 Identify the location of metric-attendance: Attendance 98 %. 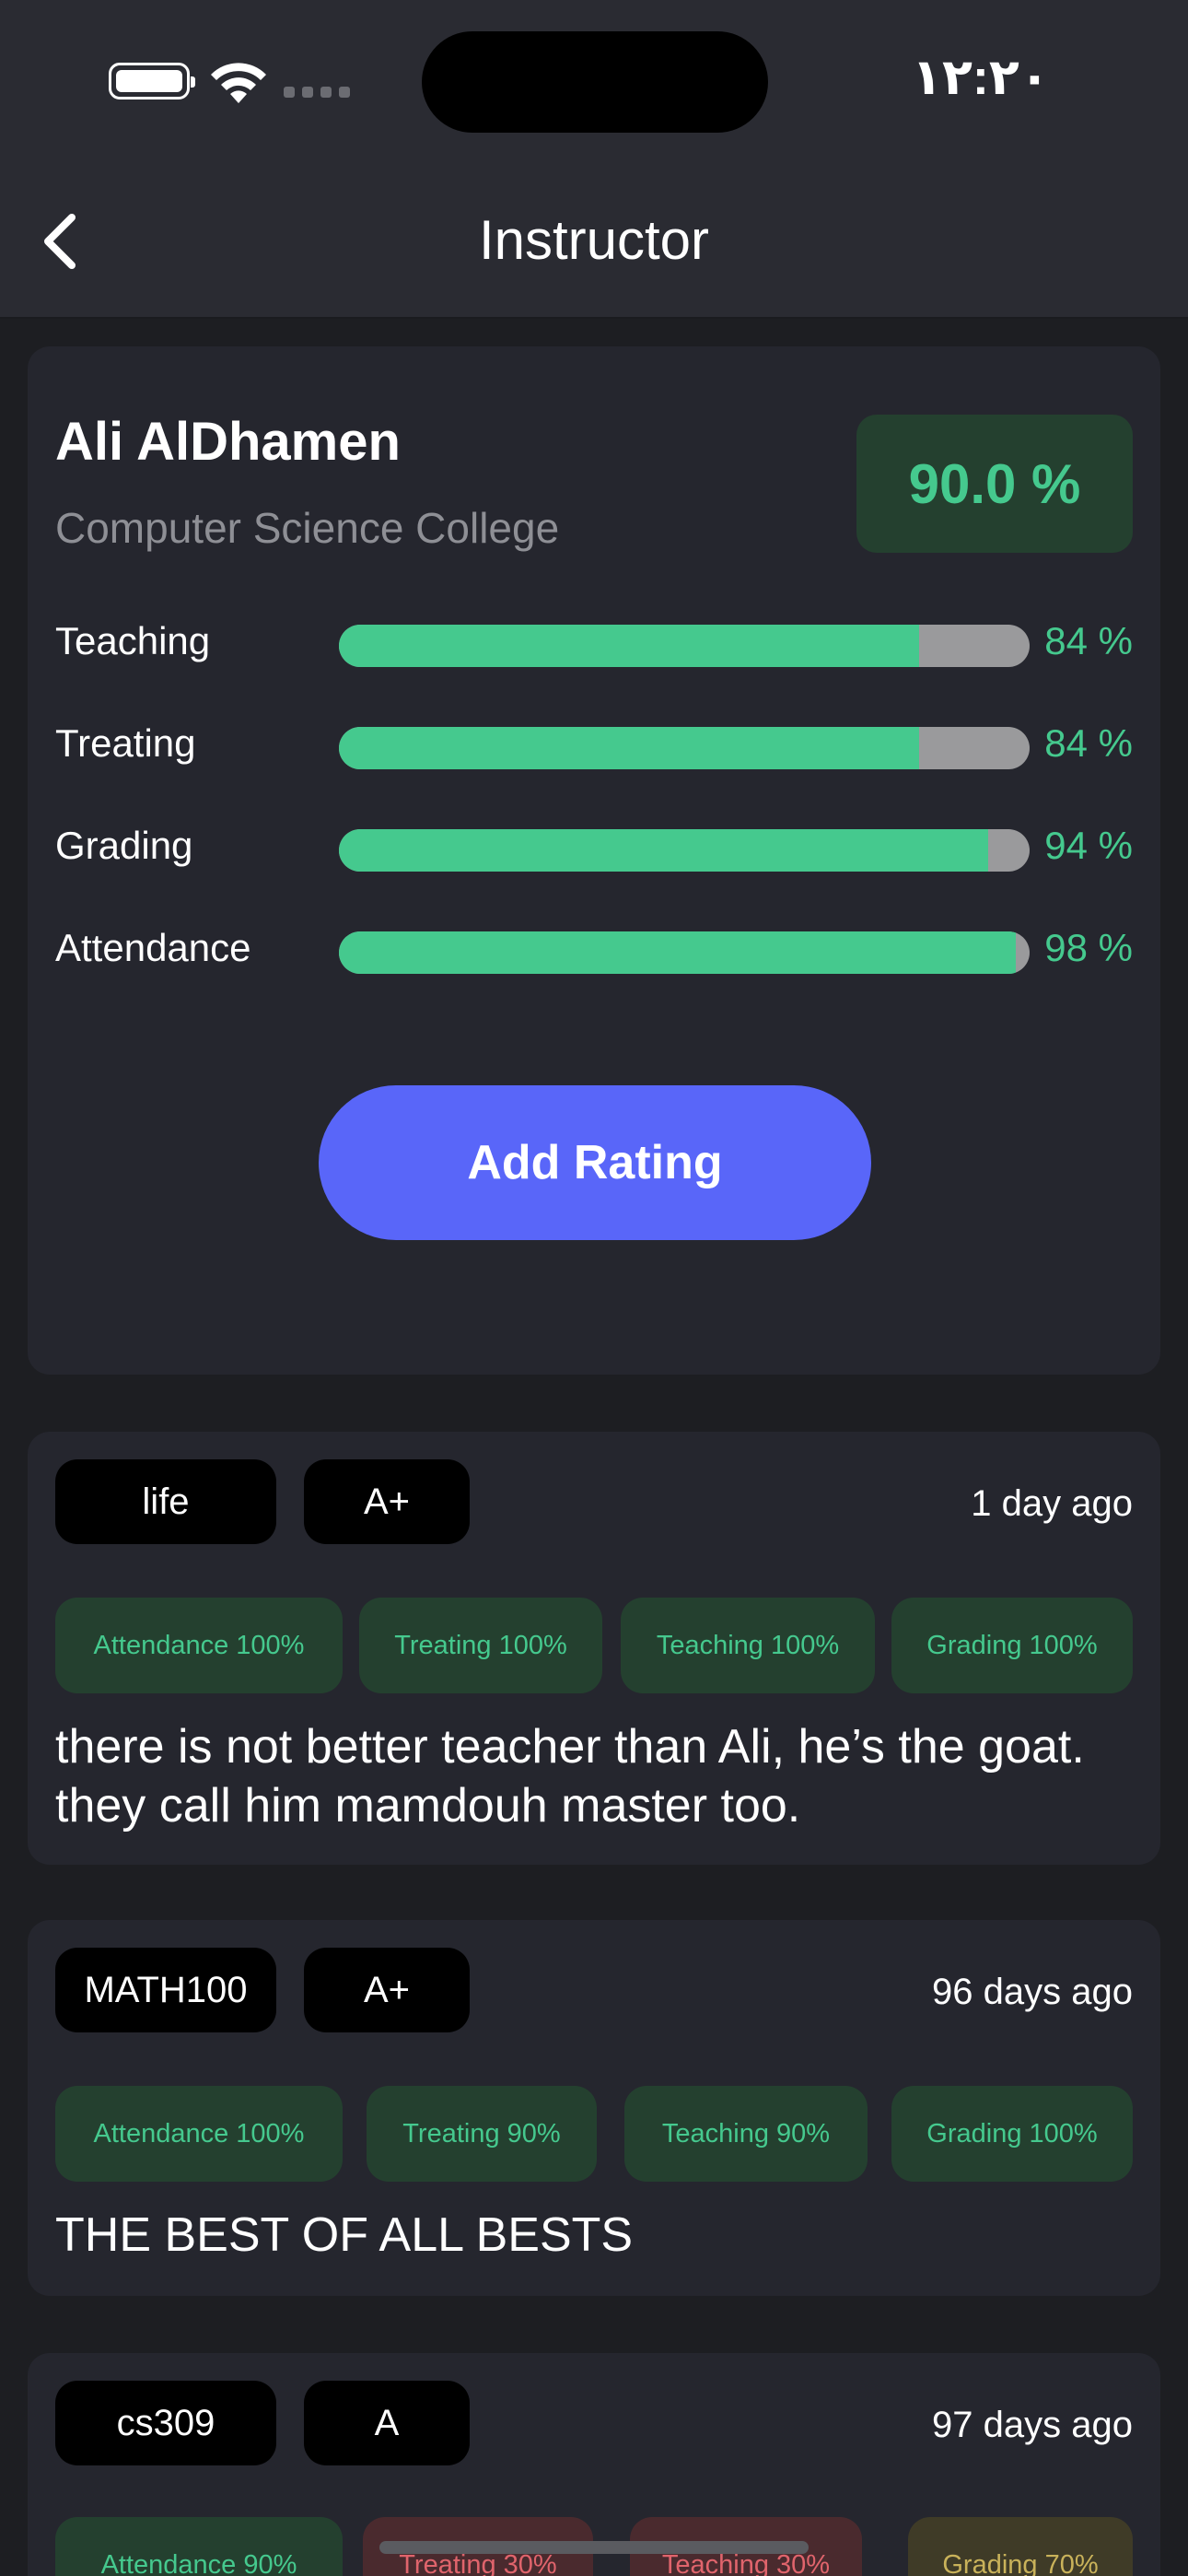
(594, 948).